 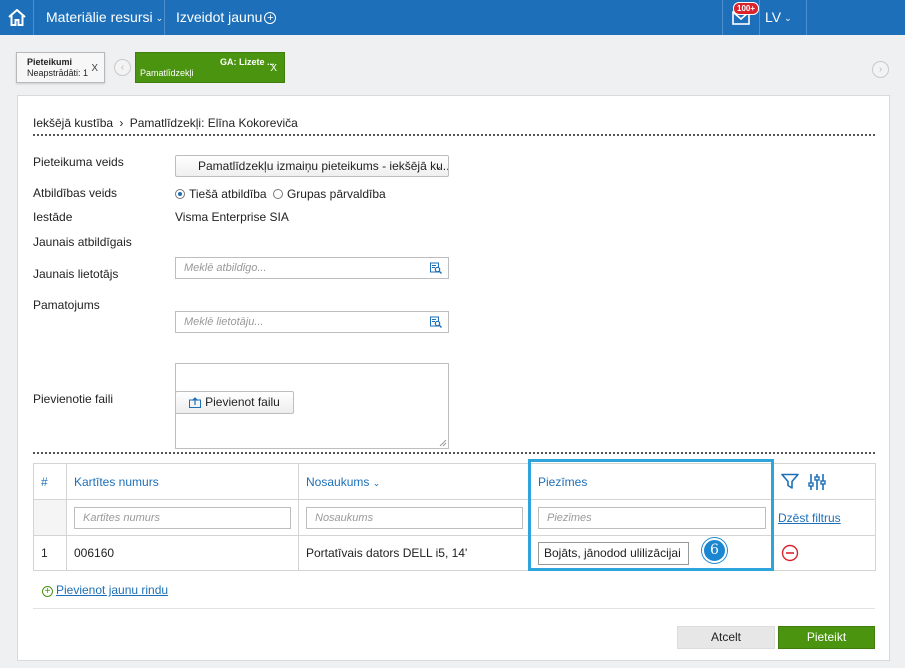 I want to click on mail-count-badge: 100+, so click(x=746, y=8).